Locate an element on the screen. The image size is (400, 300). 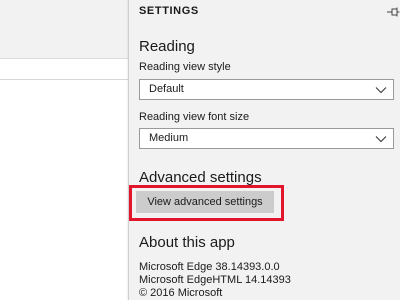
view-advanced-settings-button: View advanced settings is located at coordinates (205, 202).